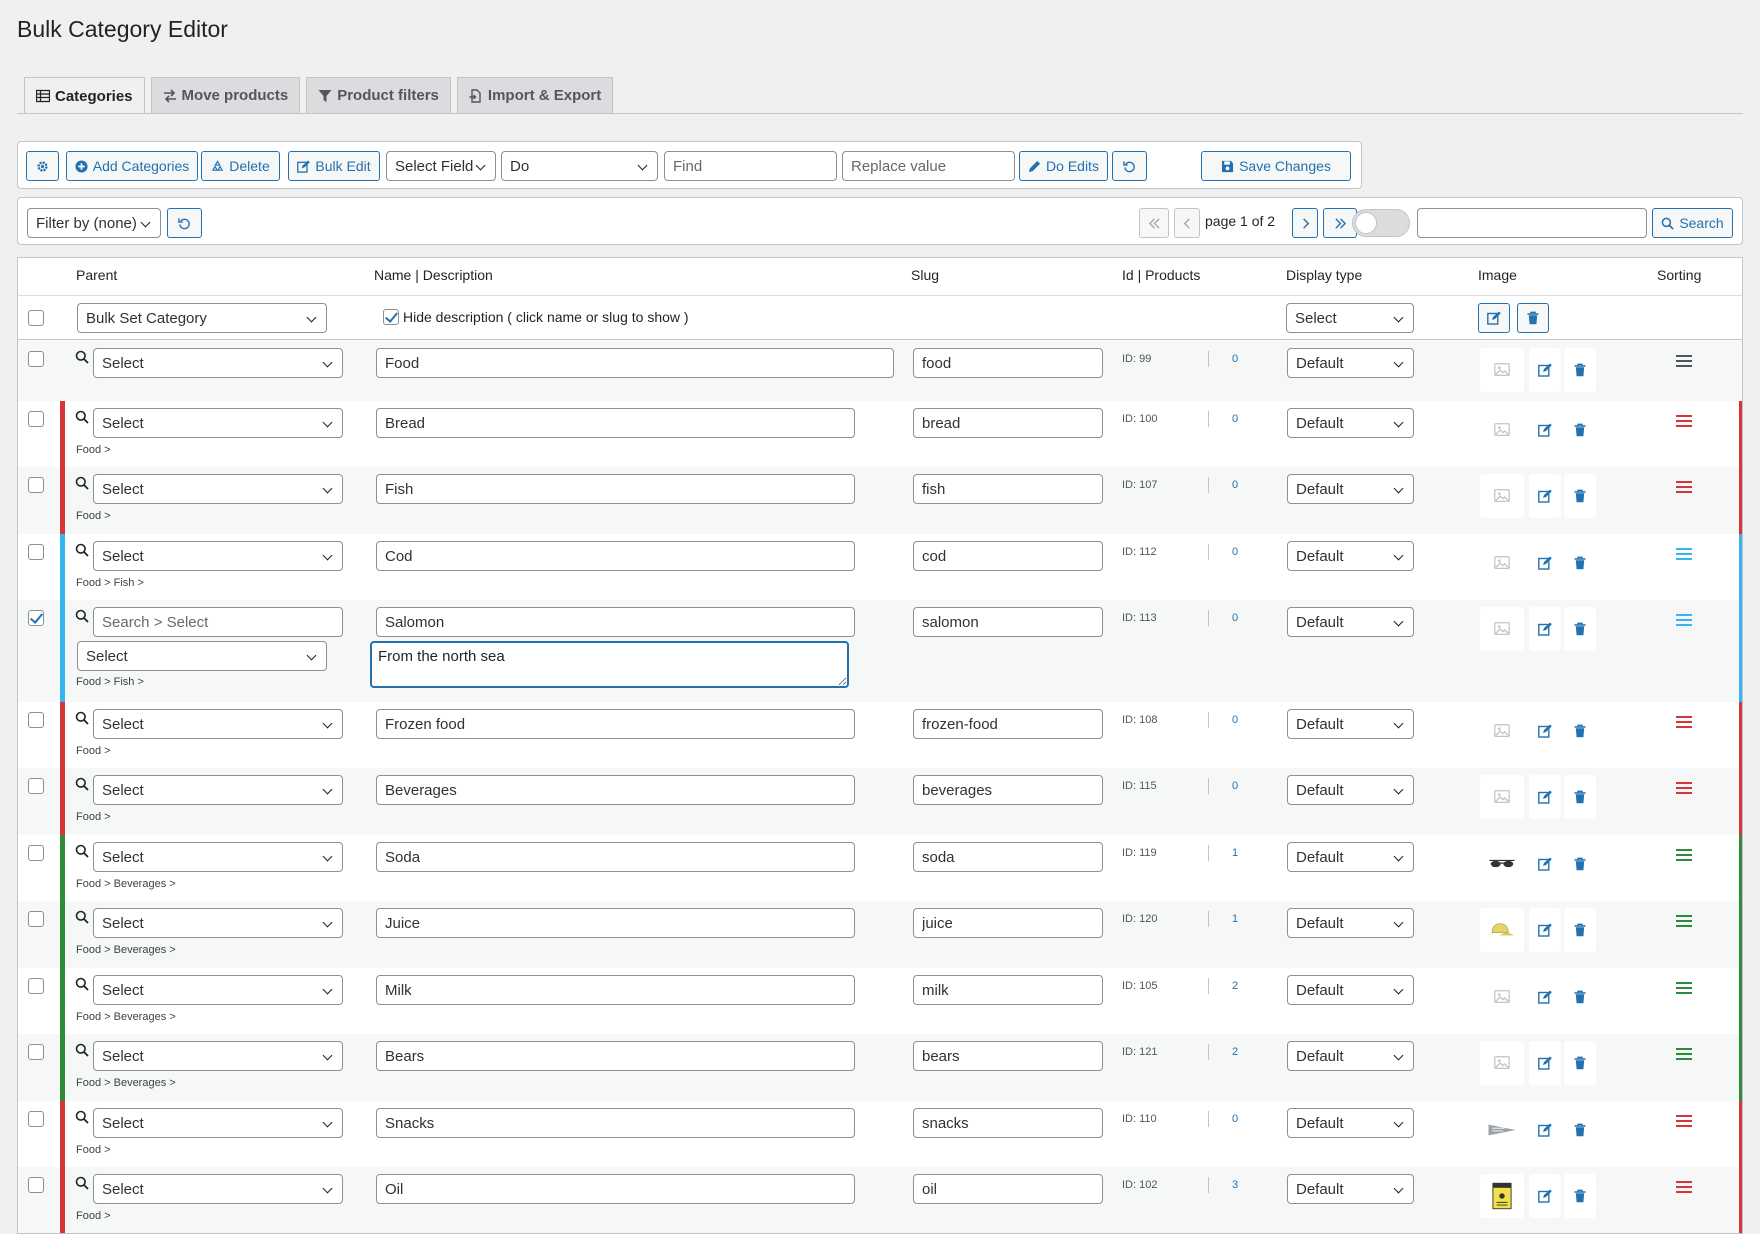  Describe the element at coordinates (1276, 166) in the screenshot. I see `save-changes-button: Save Changes` at that location.